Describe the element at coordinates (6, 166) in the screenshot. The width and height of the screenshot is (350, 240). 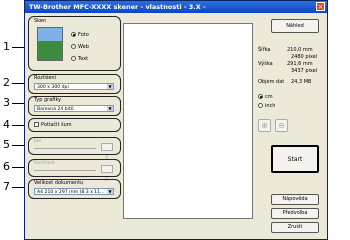
I see `callout-6: 6` at that location.